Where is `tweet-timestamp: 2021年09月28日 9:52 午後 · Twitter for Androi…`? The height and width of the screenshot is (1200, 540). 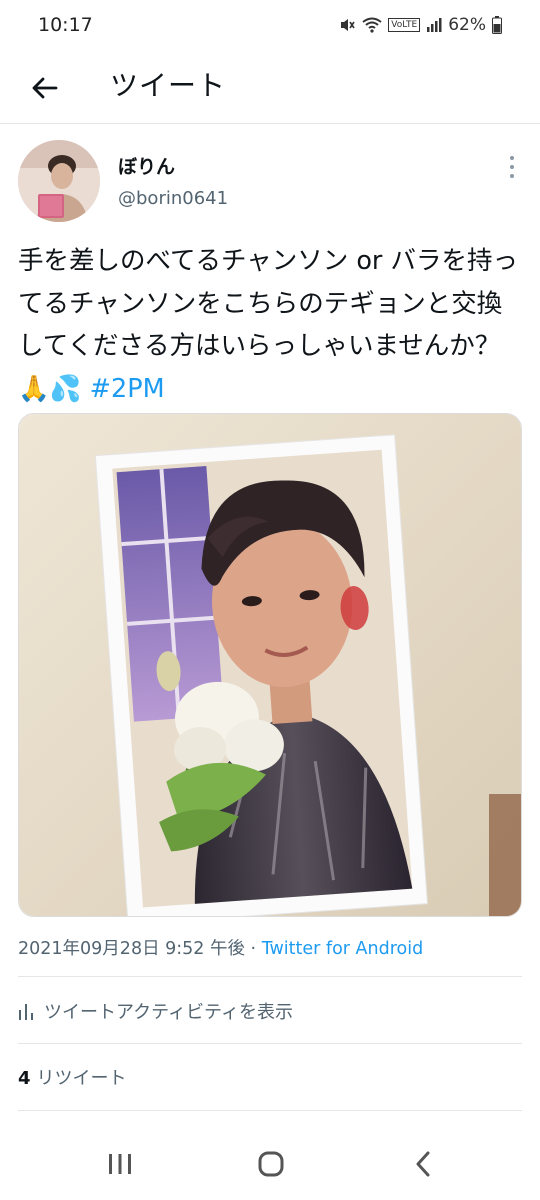
tweet-timestamp: 2021年09月28日 9:52 午後 · Twitter for Androi… is located at coordinates (220, 947).